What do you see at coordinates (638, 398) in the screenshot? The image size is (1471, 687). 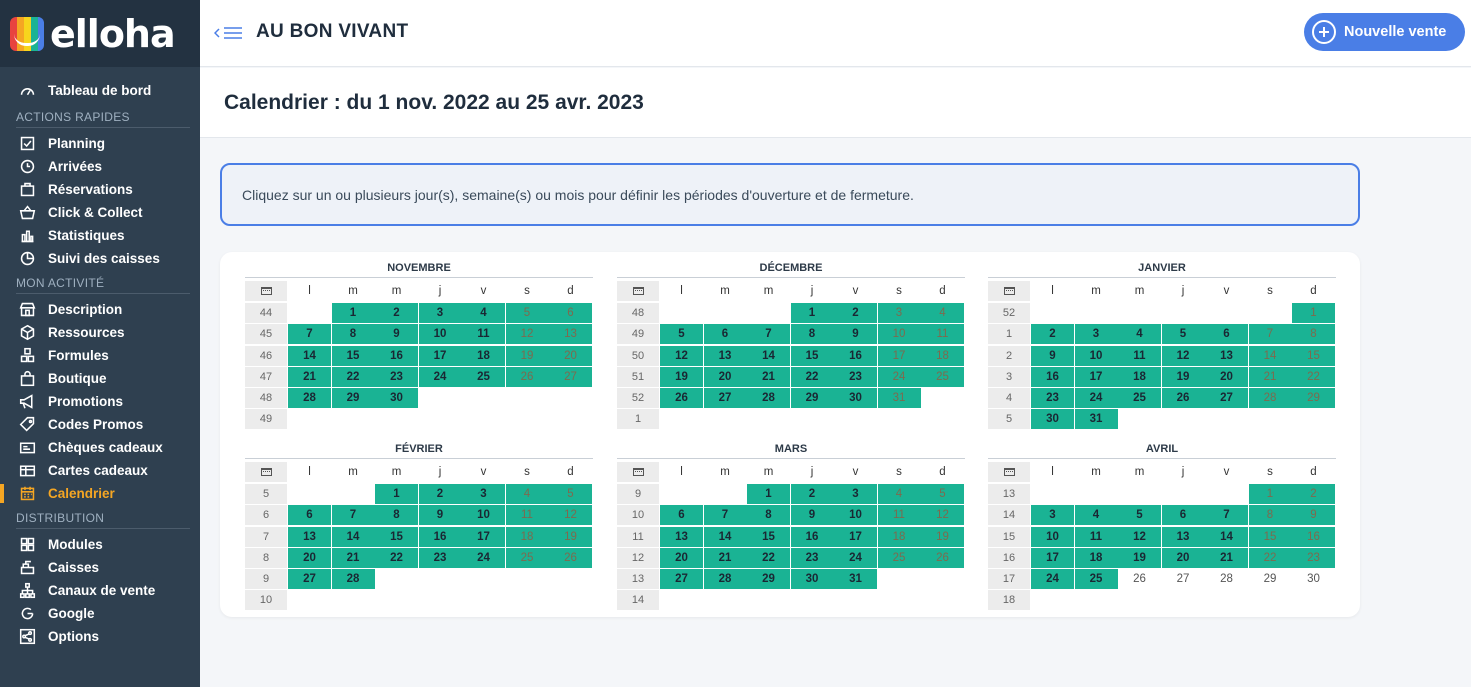 I see `week-number: 52` at bounding box center [638, 398].